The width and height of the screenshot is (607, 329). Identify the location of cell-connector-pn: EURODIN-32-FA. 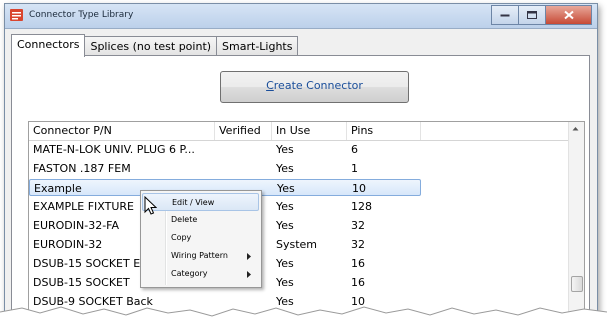
(76, 225).